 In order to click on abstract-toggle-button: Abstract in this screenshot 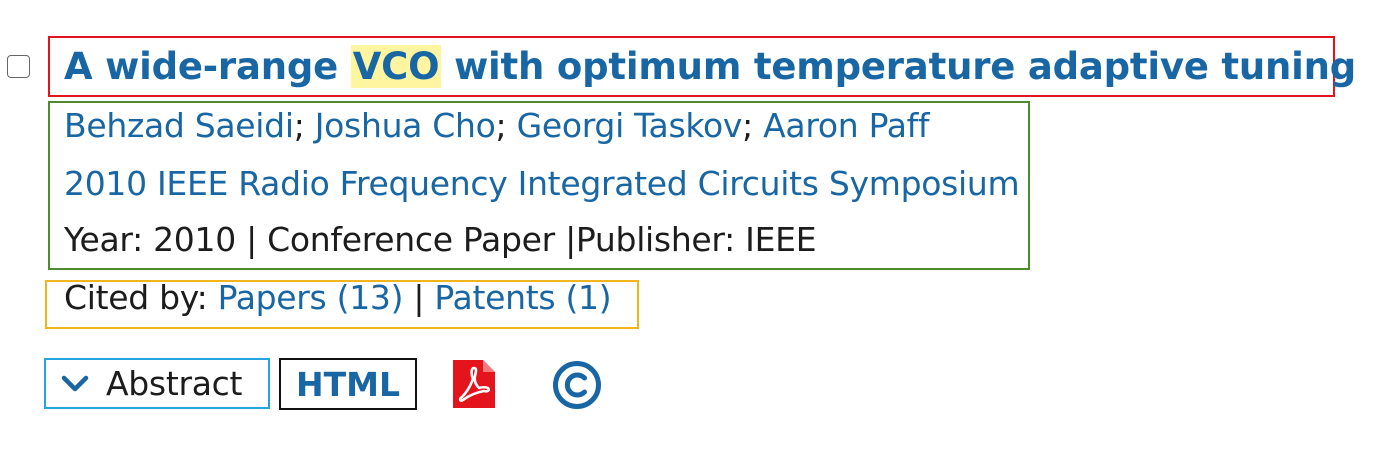, I will do `click(157, 383)`.